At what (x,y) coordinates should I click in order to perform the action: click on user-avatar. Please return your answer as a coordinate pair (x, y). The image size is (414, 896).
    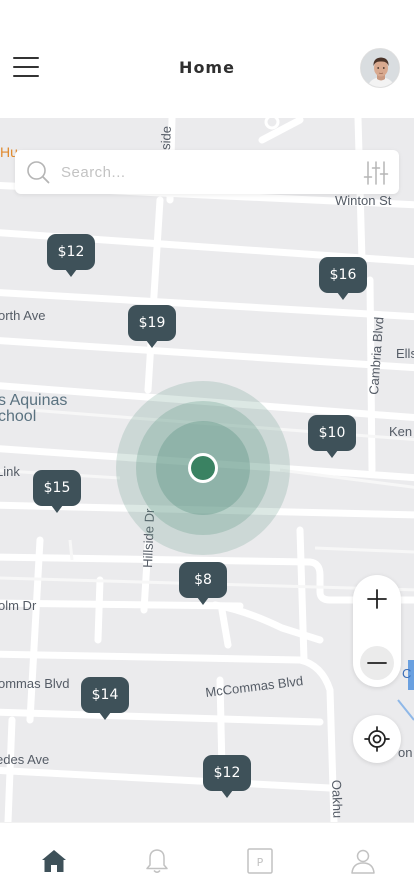
    Looking at the image, I should click on (380, 68).